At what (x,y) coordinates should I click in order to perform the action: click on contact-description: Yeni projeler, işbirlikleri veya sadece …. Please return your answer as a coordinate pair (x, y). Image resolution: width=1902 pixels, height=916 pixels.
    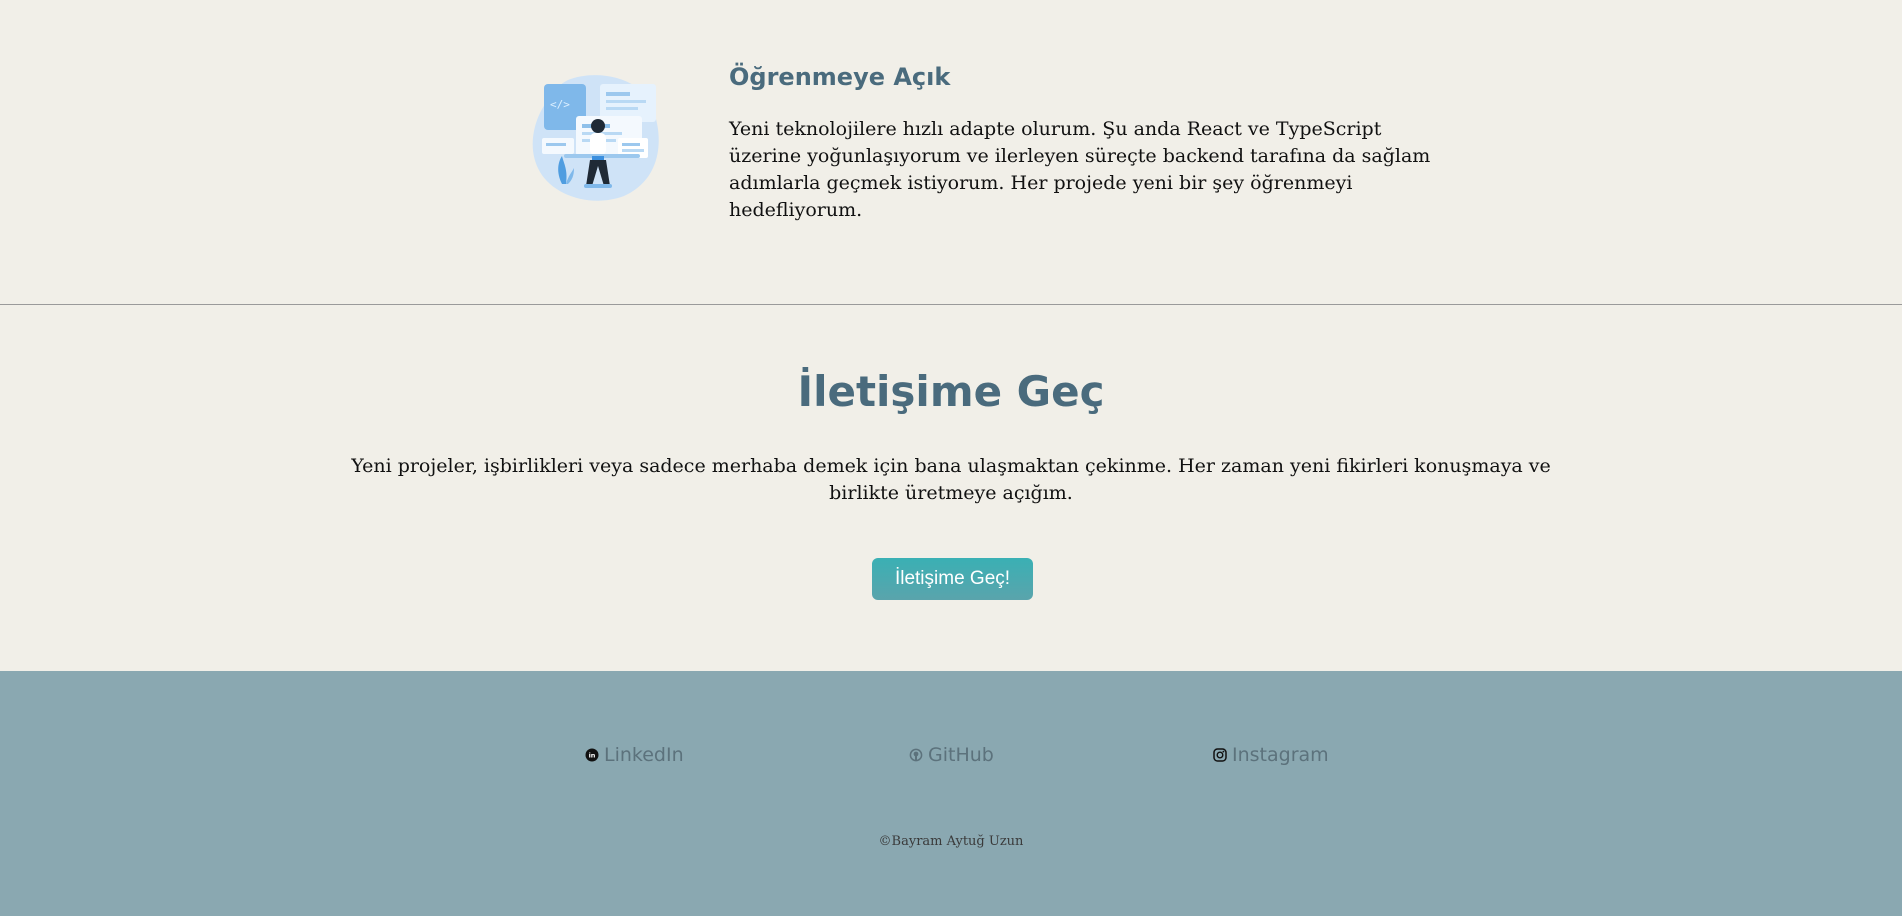
    Looking at the image, I should click on (951, 479).